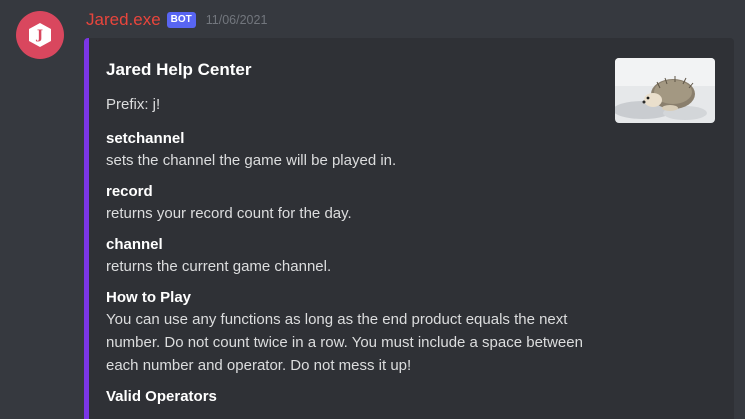  Describe the element at coordinates (346, 396) in the screenshot. I see `field-valid-operators: Valid Operators` at that location.